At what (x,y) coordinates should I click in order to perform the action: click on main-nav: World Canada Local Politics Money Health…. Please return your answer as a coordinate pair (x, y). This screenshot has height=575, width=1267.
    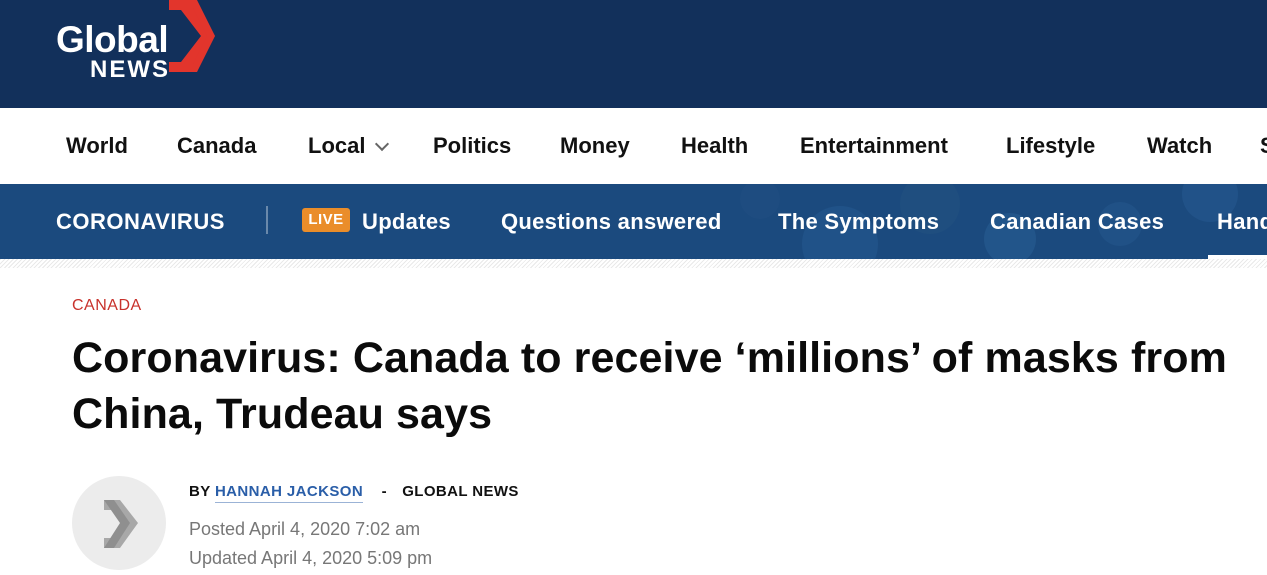
    Looking at the image, I should click on (633, 146).